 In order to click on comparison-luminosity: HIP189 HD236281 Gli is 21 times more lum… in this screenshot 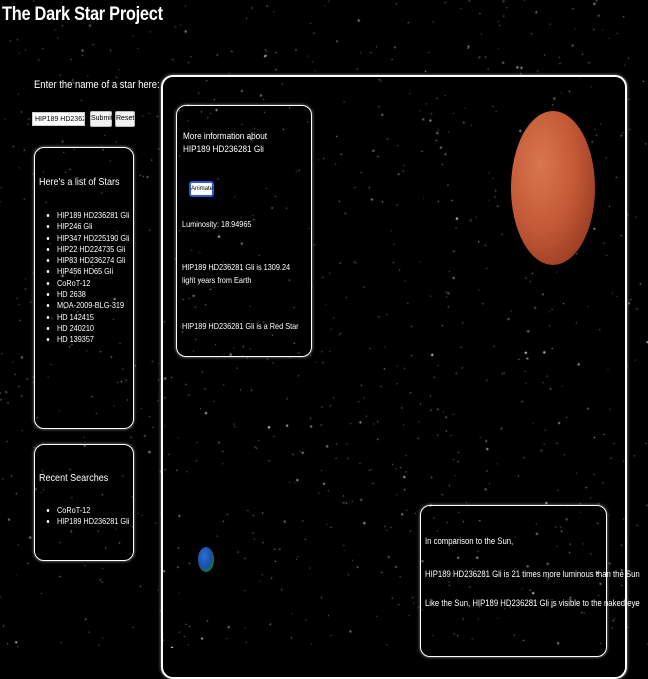, I will do `click(532, 574)`.